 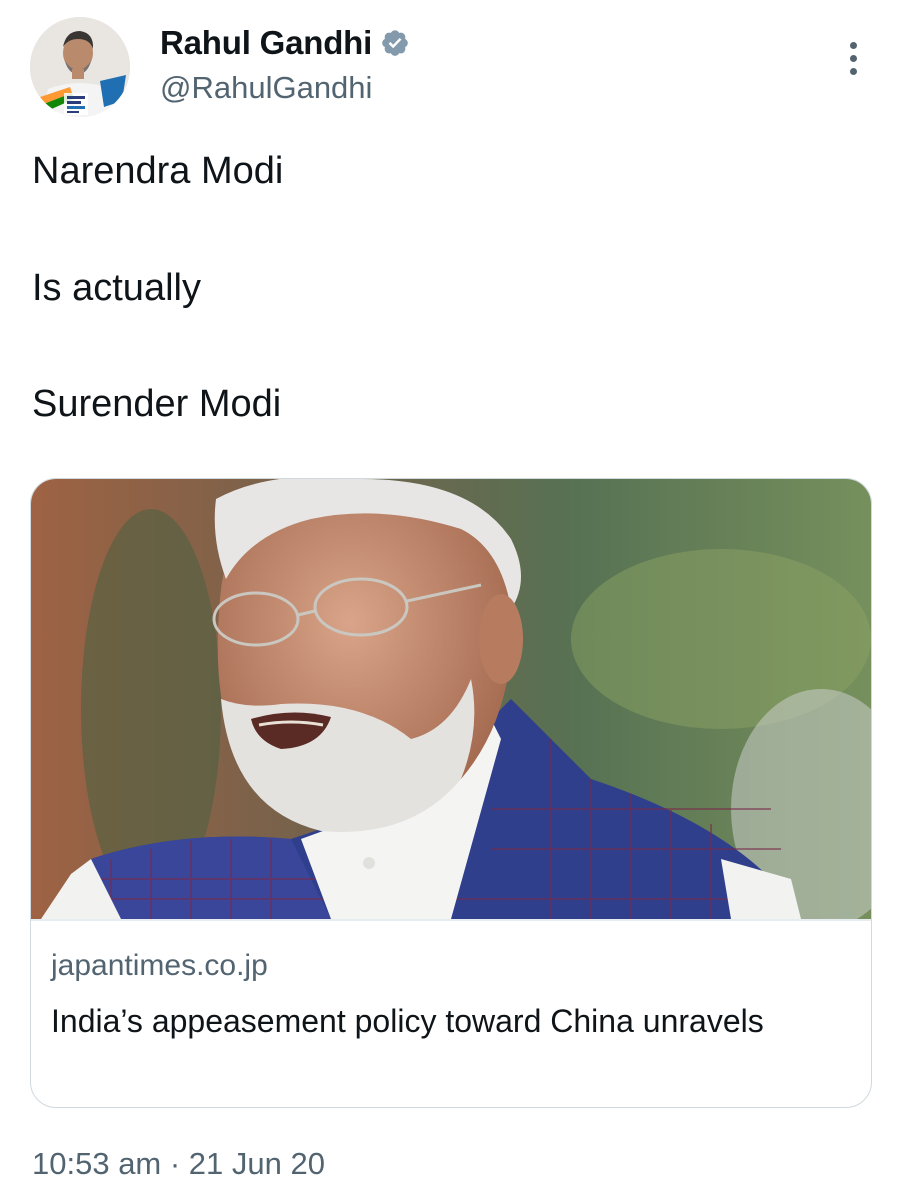 I want to click on tweet-text-line: Is actually, so click(x=116, y=288).